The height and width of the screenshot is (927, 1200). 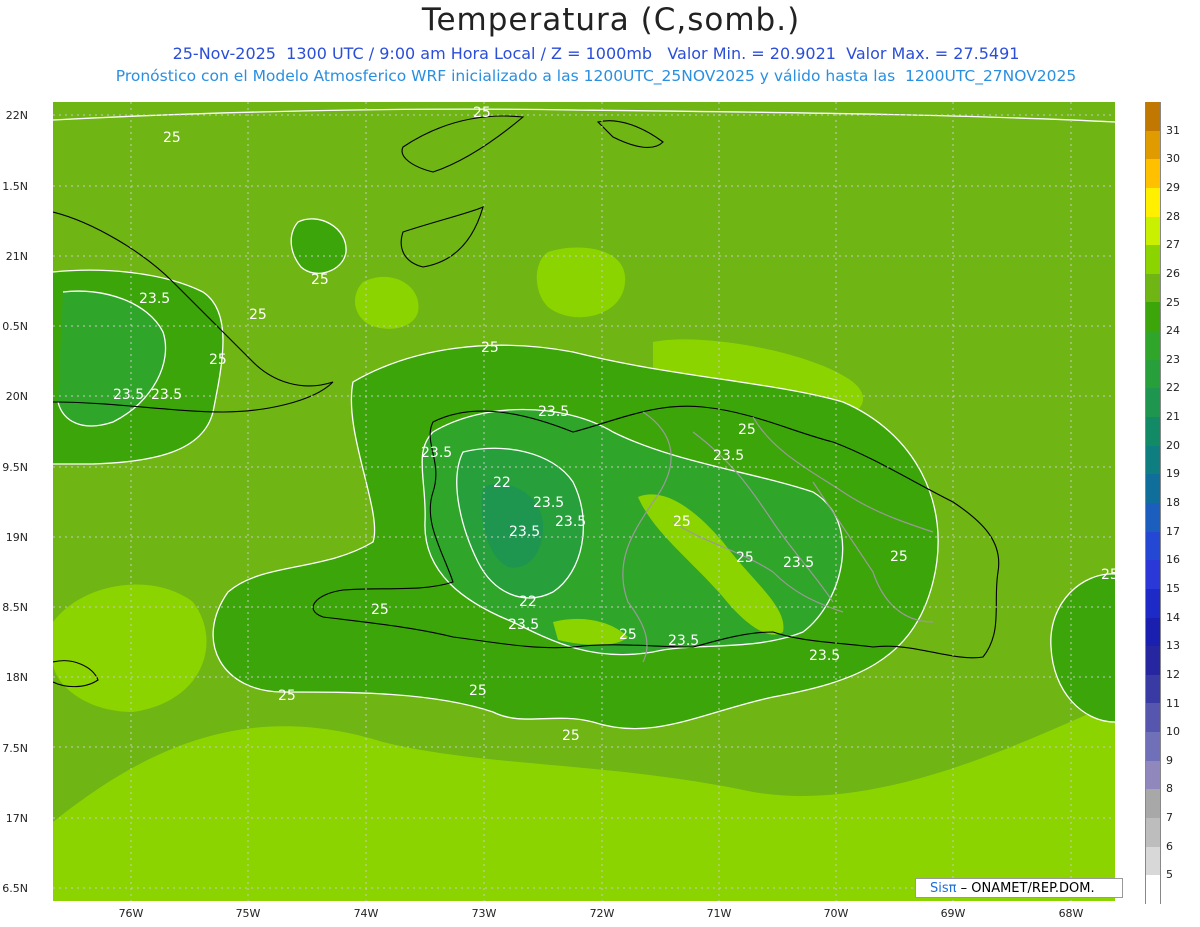 I want to click on colorbar-label: 7, so click(x=1169, y=818).